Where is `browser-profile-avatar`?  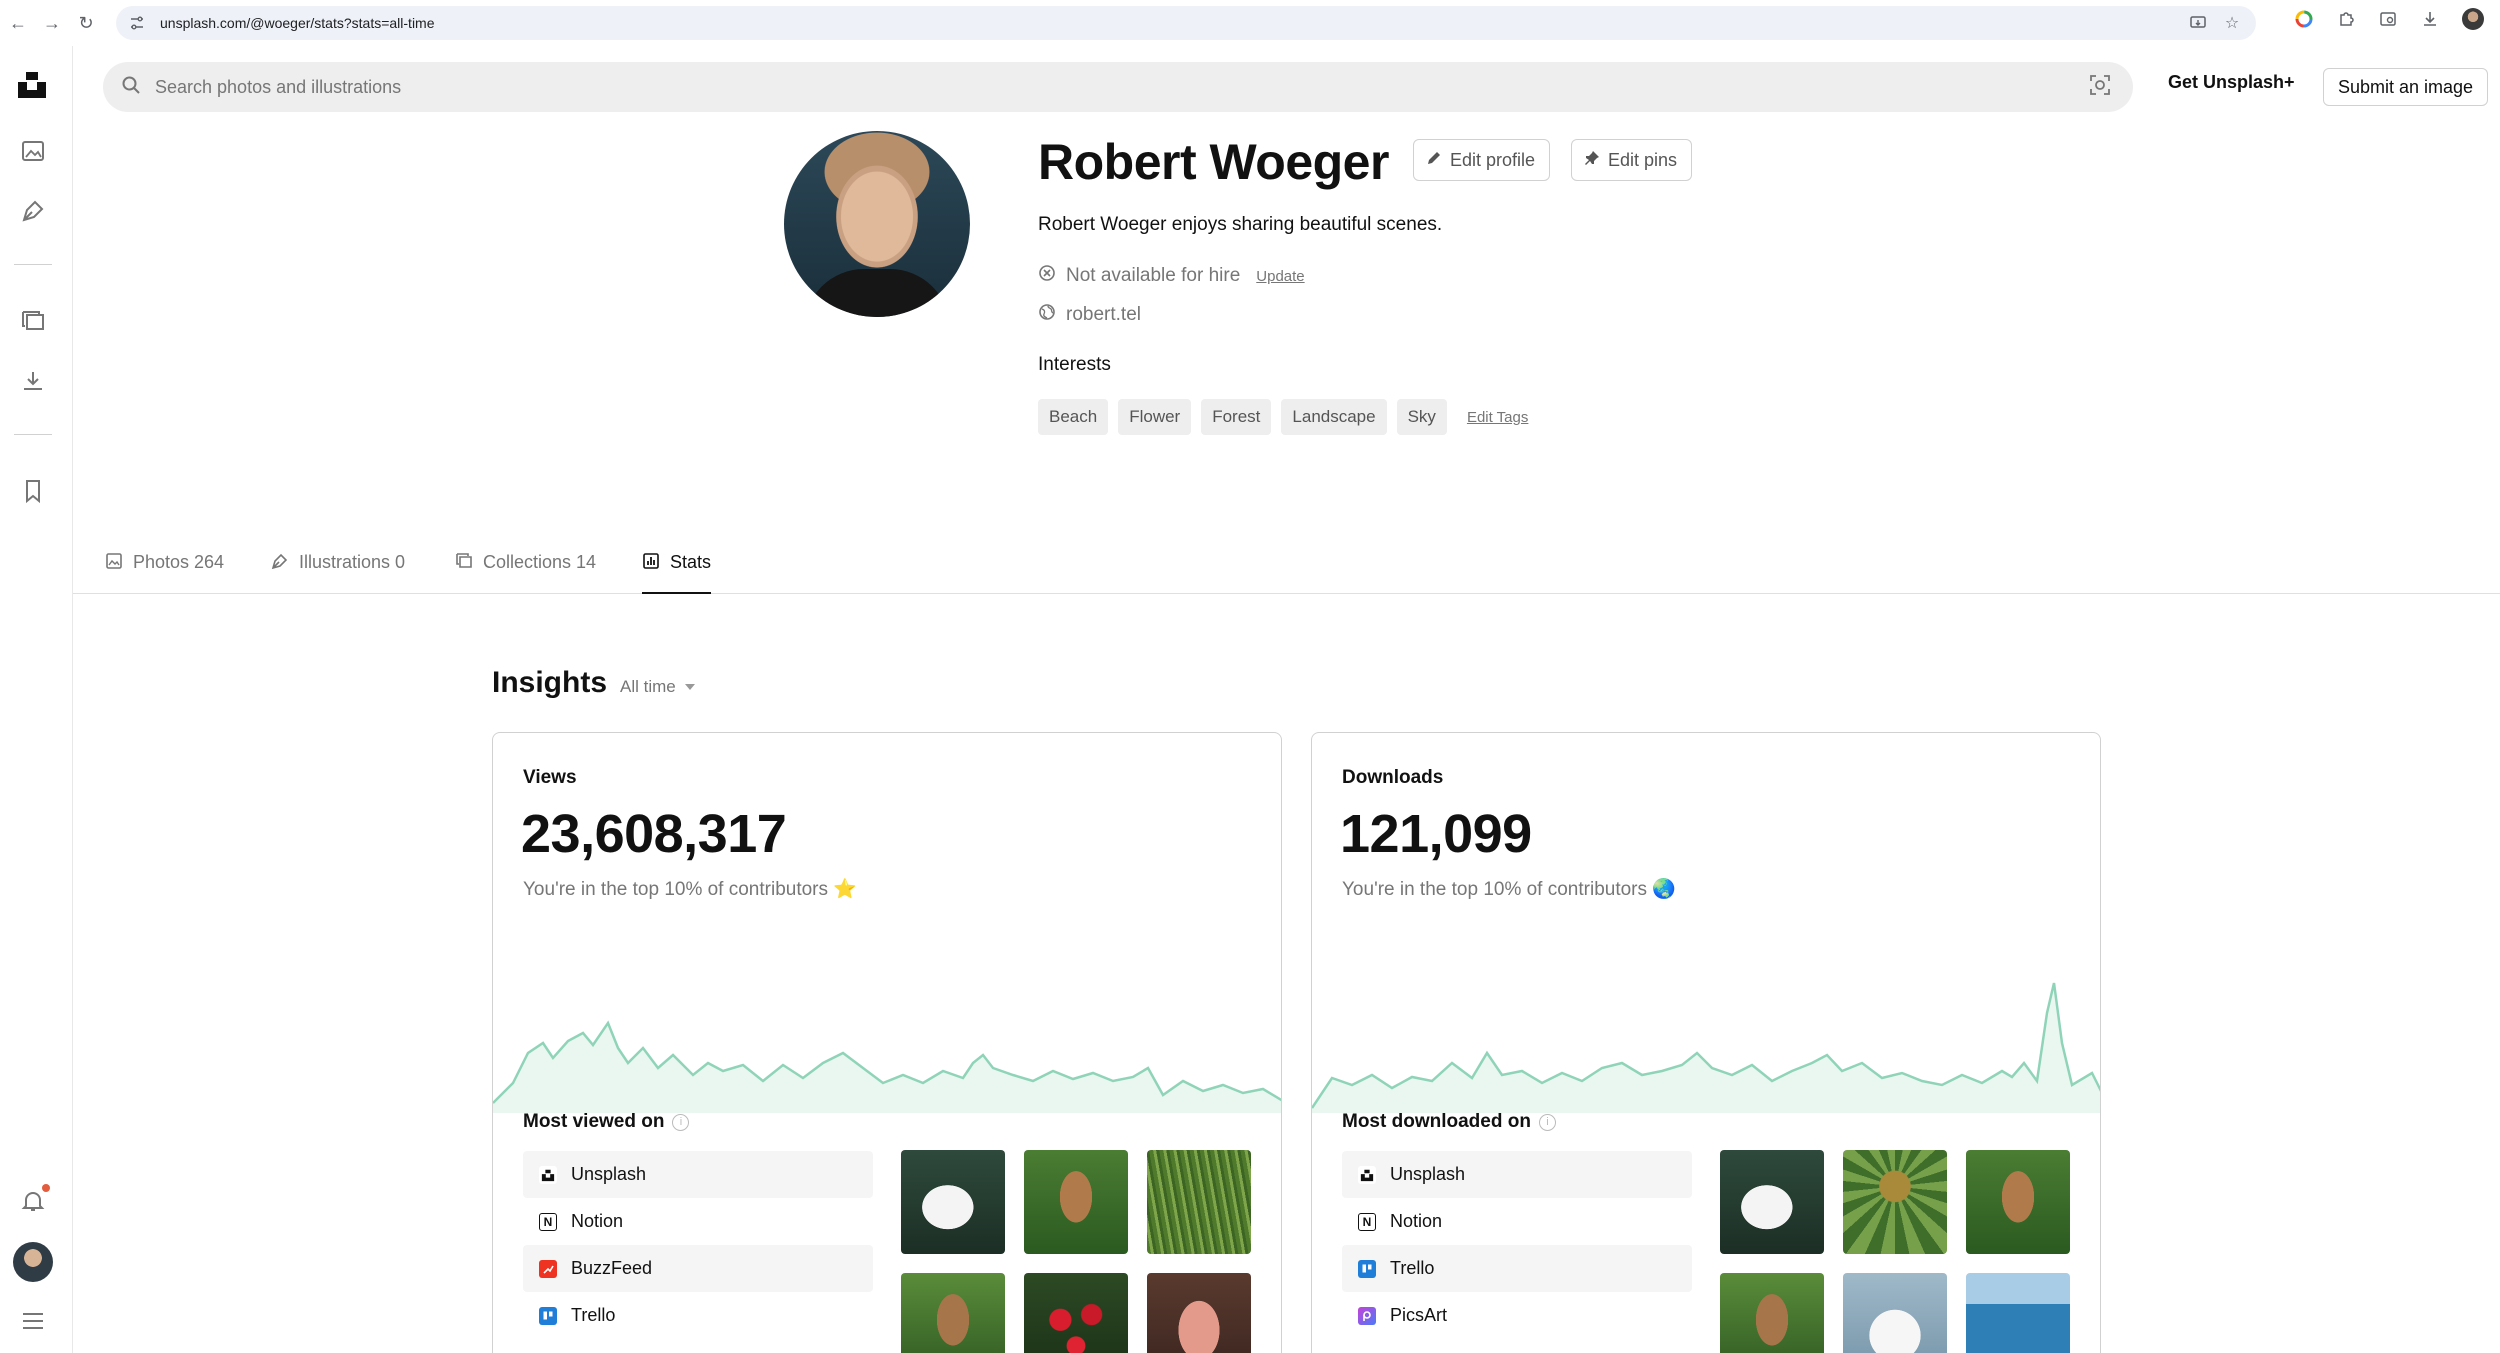 browser-profile-avatar is located at coordinates (2473, 19).